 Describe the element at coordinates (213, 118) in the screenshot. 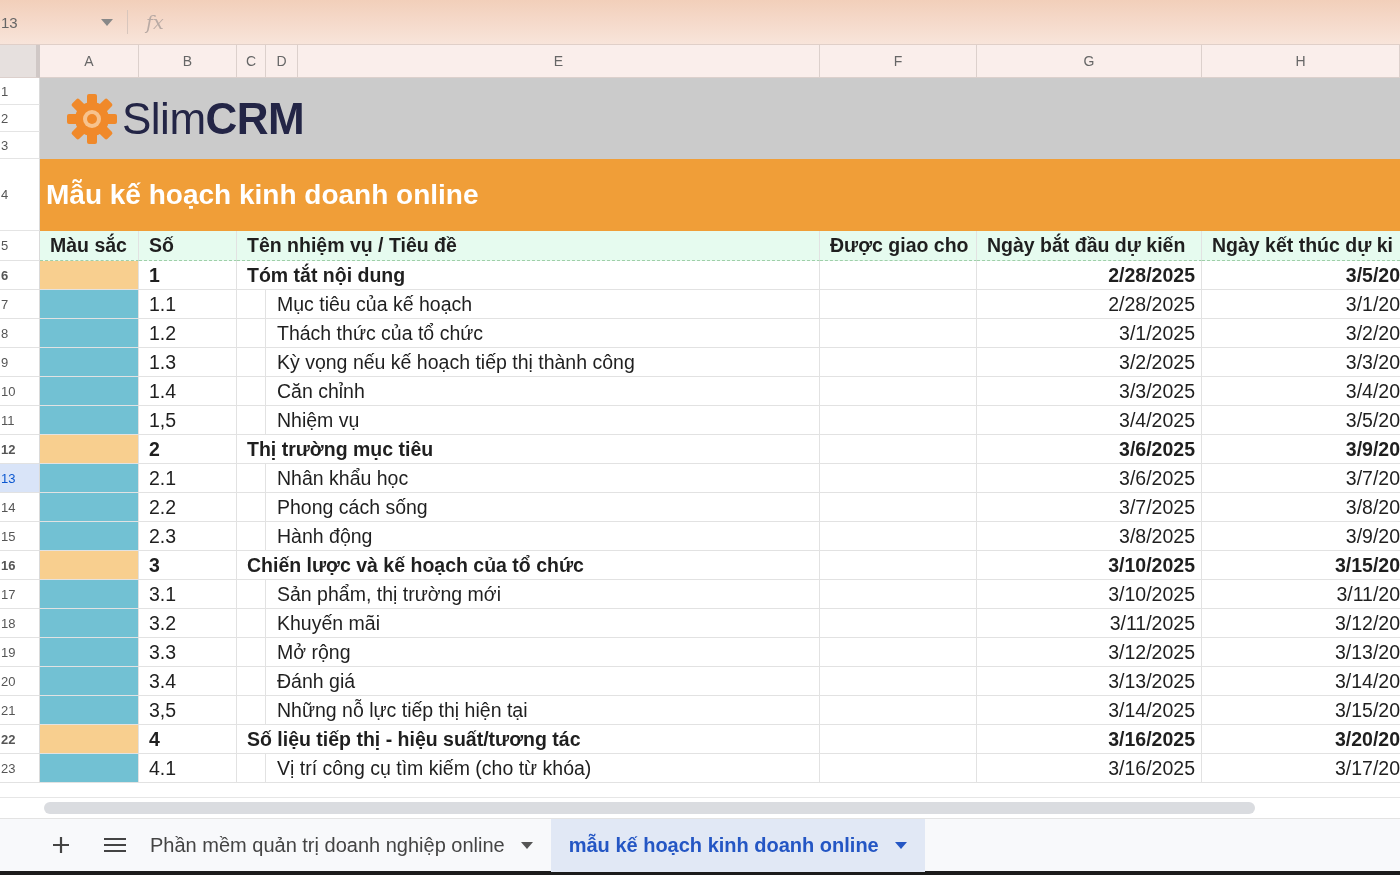

I see `logo-text: SlimCRM` at that location.